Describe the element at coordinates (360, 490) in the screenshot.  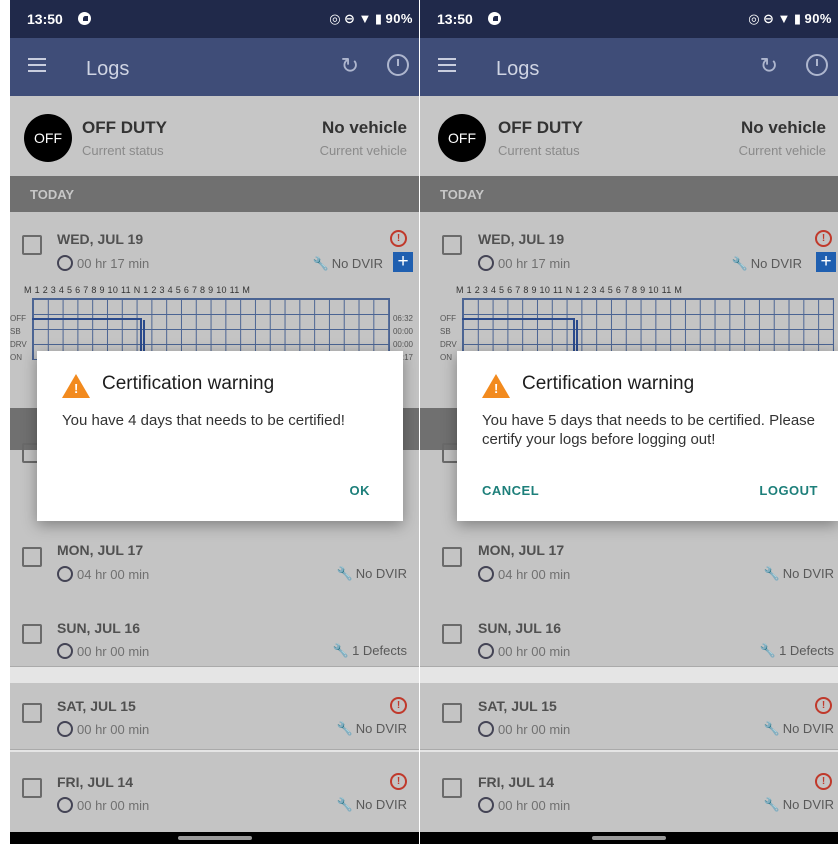
I see `ok-button: OK` at that location.